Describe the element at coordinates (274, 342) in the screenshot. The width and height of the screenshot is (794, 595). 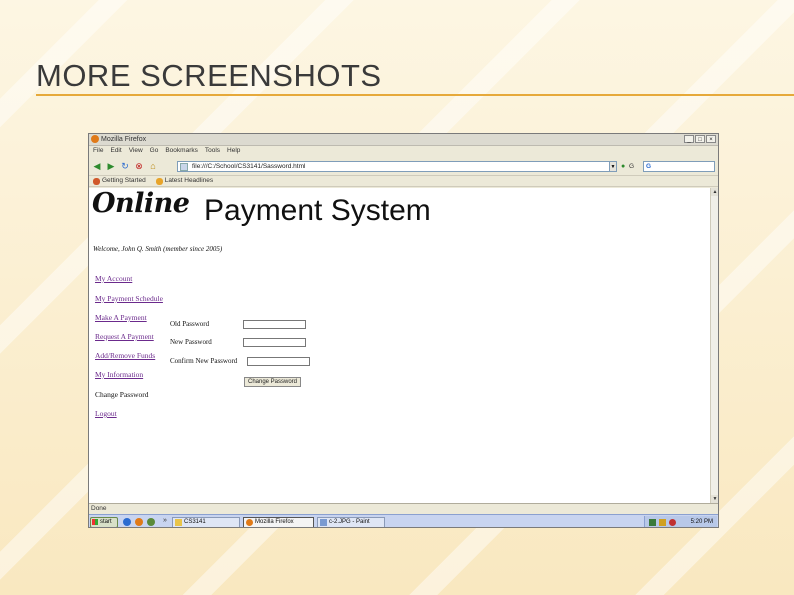
I see `new-password-field` at that location.